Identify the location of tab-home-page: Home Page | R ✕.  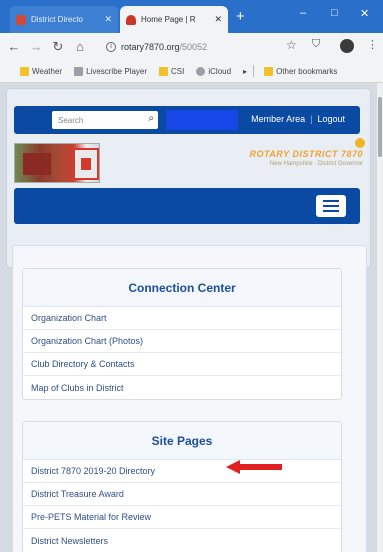
(174, 19).